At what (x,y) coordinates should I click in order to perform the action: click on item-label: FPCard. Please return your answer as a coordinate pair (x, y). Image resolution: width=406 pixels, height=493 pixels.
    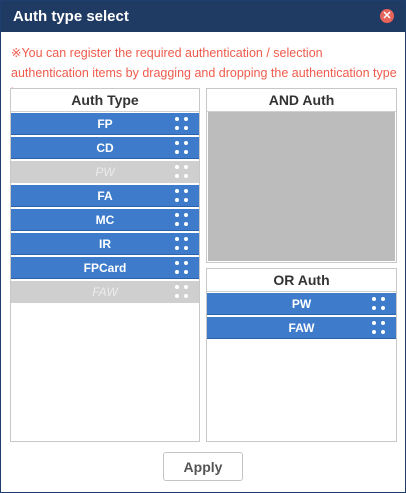
    Looking at the image, I should click on (105, 268).